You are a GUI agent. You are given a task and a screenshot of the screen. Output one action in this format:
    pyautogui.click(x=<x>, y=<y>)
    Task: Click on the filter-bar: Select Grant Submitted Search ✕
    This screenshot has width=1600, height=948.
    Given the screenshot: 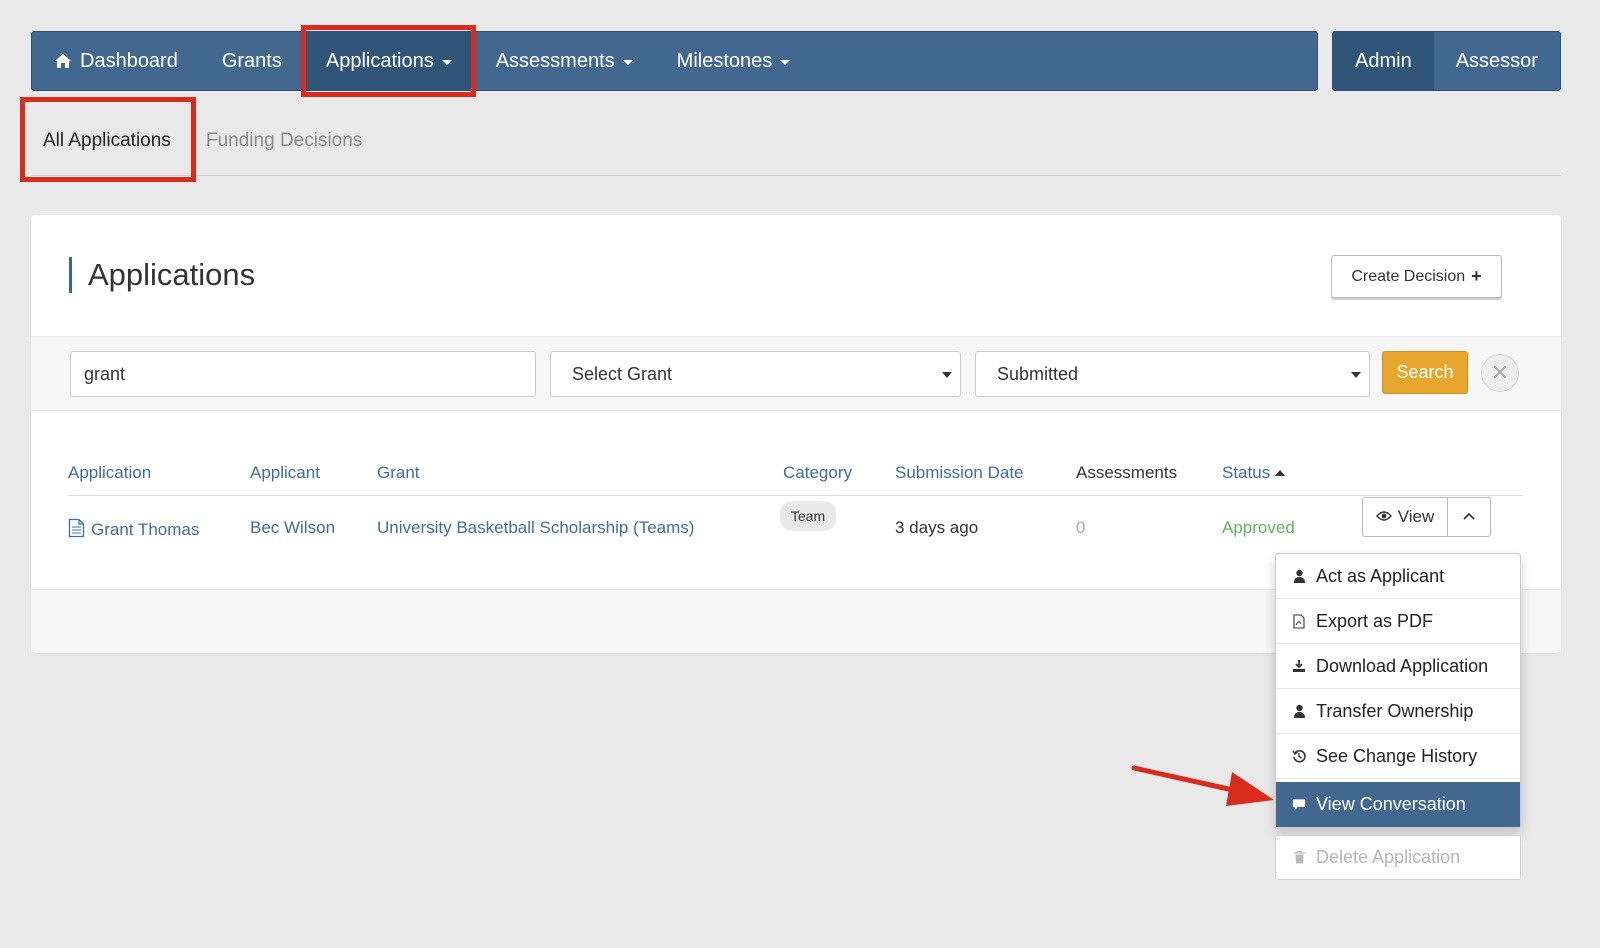 What is the action you would take?
    pyautogui.click(x=796, y=373)
    